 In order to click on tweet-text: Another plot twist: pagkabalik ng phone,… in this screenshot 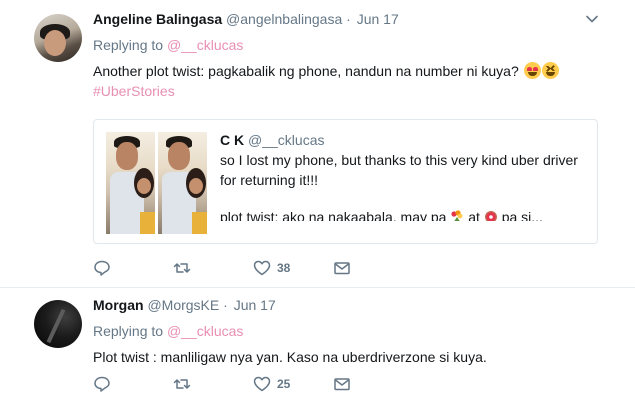, I will do `click(349, 81)`.